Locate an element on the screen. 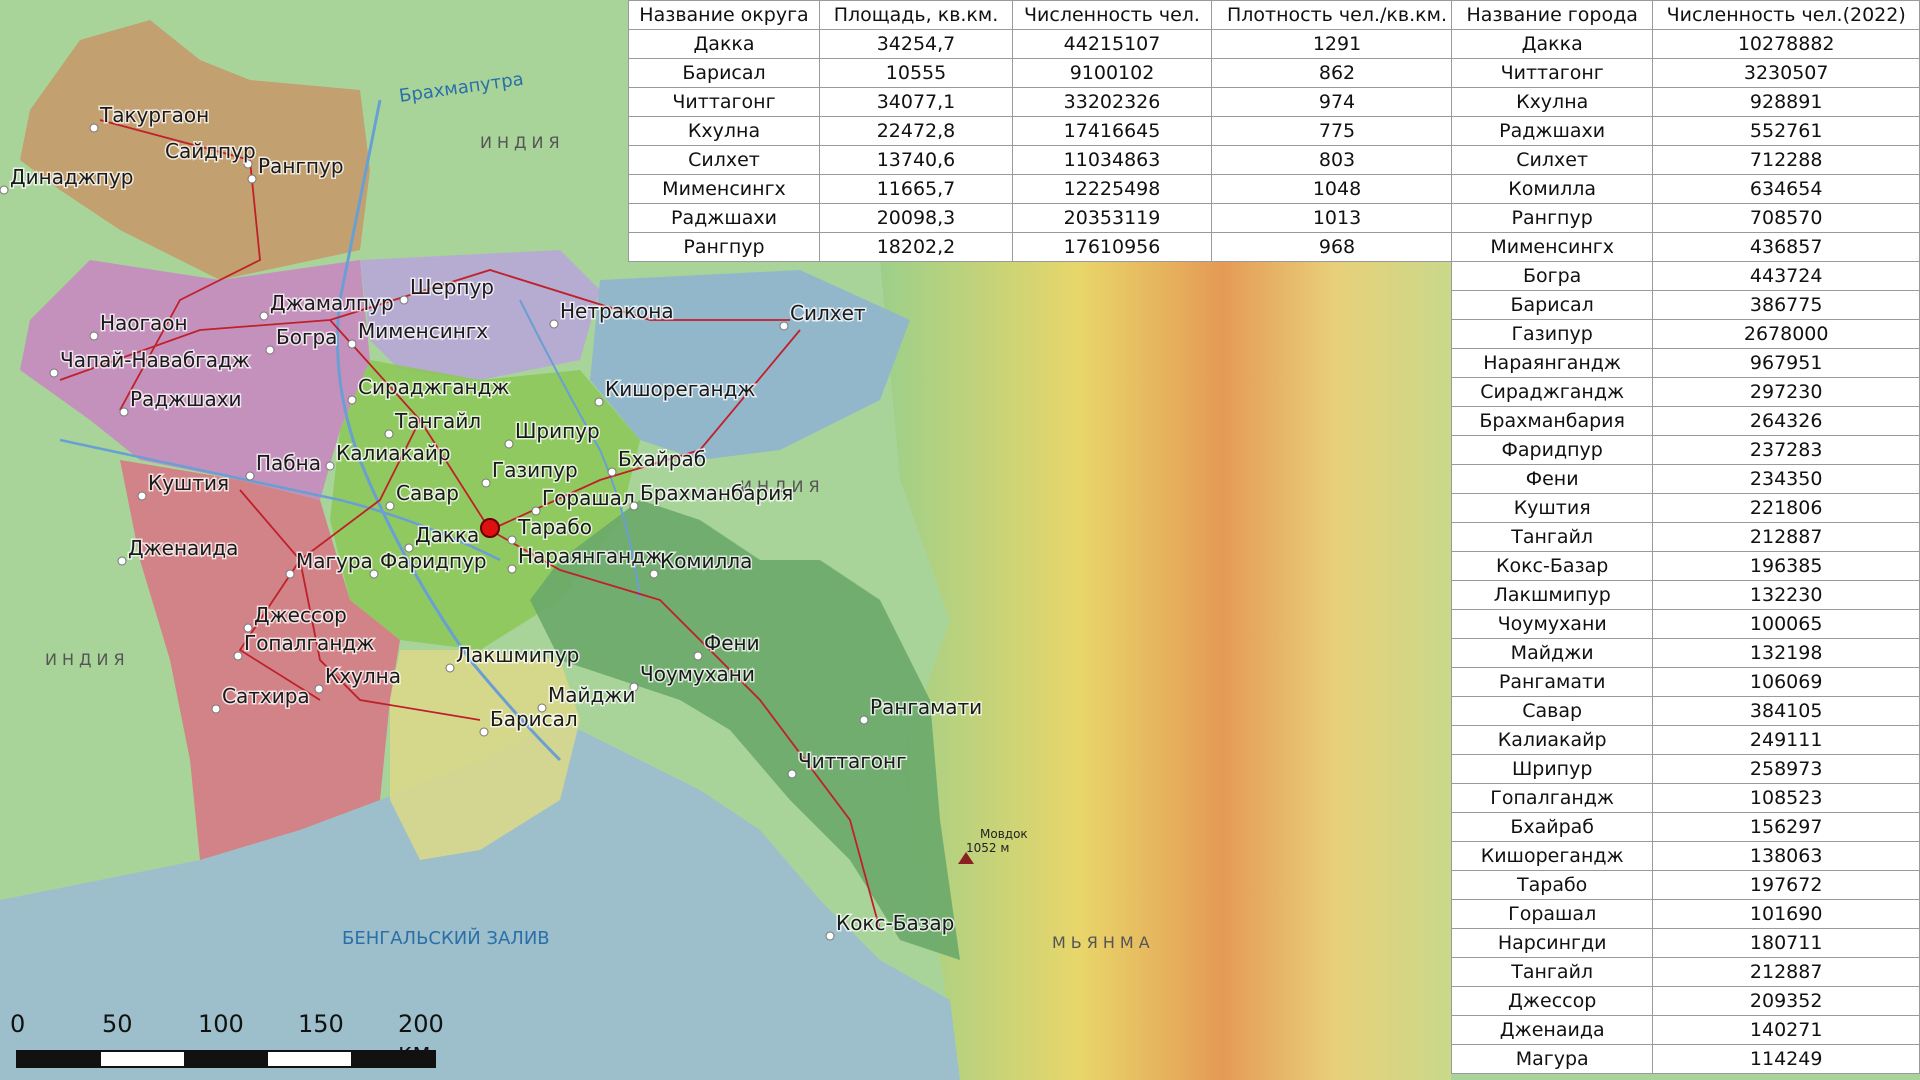 Image resolution: width=1920 pixels, height=1080 pixels. city-cell: 712288 is located at coordinates (1786, 160).